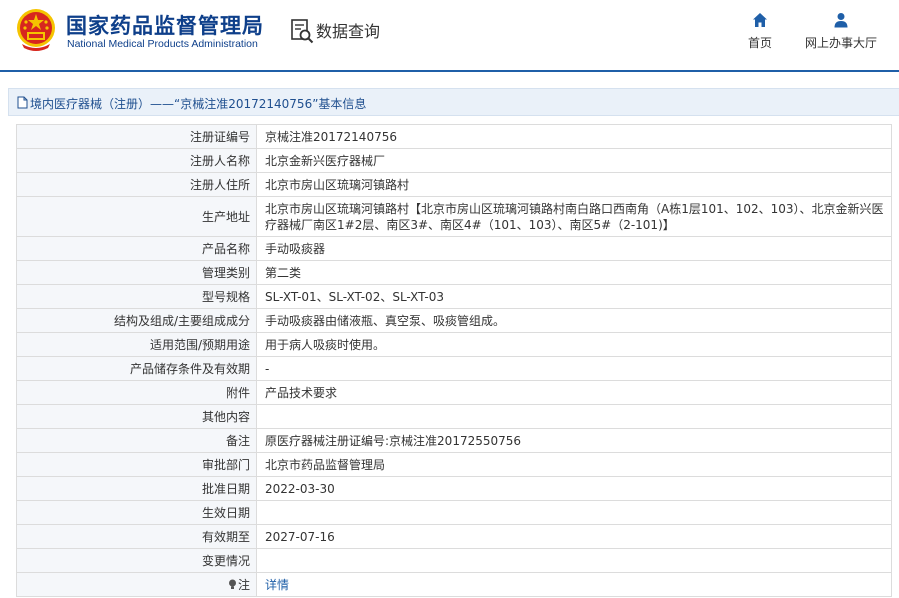 The image size is (899, 598). What do you see at coordinates (198, 104) in the screenshot?
I see `breadcrumb-text: 境内医疗器械（注册）——“京械注准20172140756”基本信息` at bounding box center [198, 104].